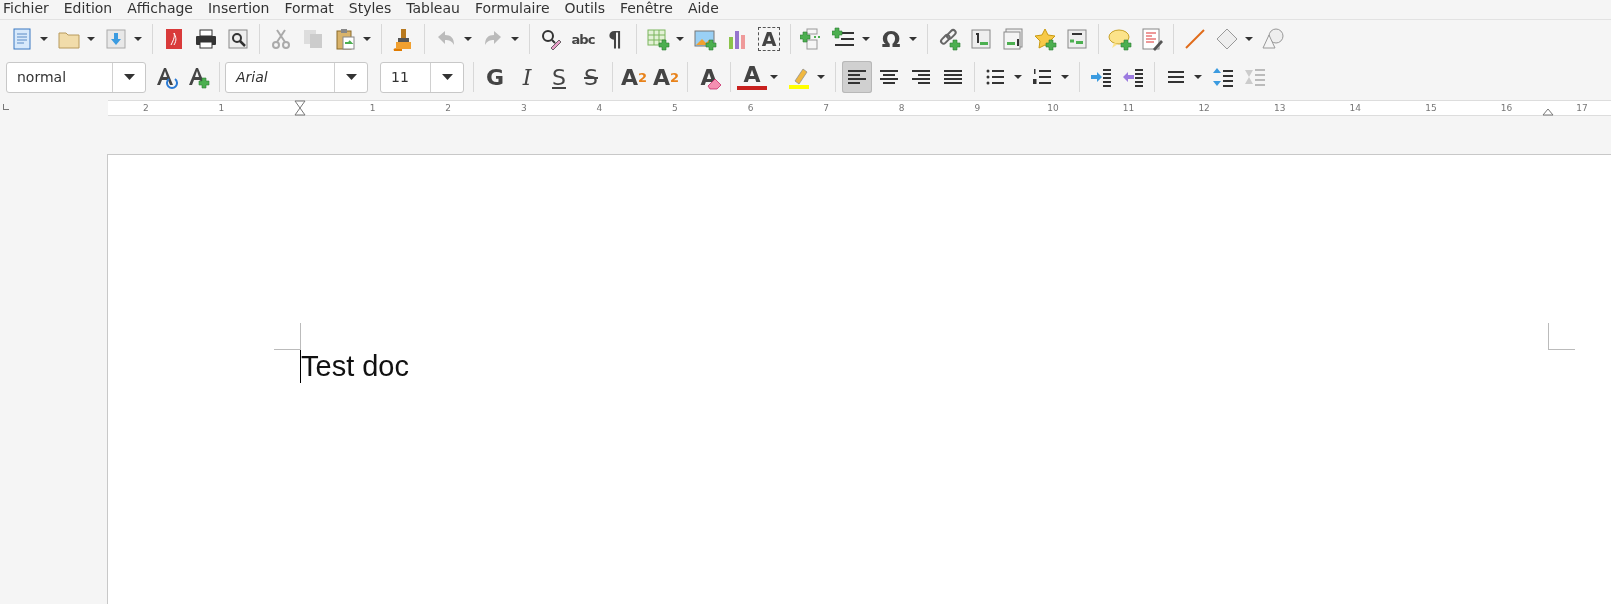 The width and height of the screenshot is (1611, 604). What do you see at coordinates (587, 8) in the screenshot?
I see `menu-item: Outils` at bounding box center [587, 8].